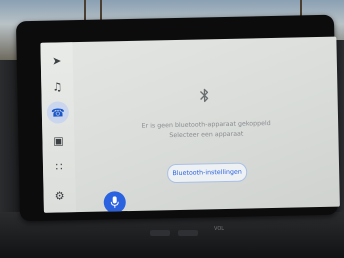 The height and width of the screenshot is (258, 344). What do you see at coordinates (59, 166) in the screenshot?
I see `apps-grid-icon: ∷` at bounding box center [59, 166].